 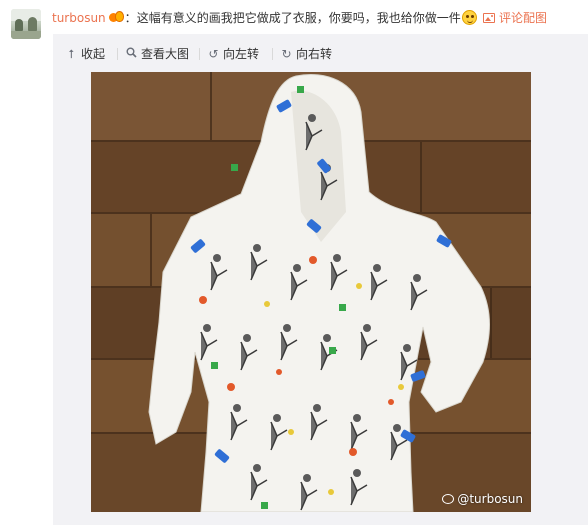 What do you see at coordinates (93, 54) in the screenshot?
I see `collapse-label: 收起` at bounding box center [93, 54].